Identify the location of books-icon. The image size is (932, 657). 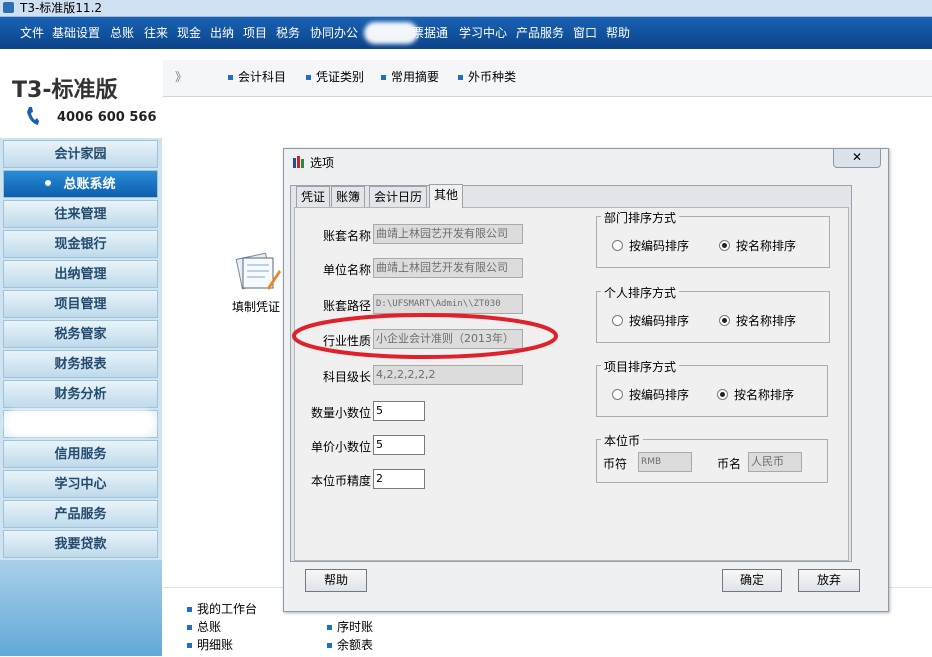
(299, 162).